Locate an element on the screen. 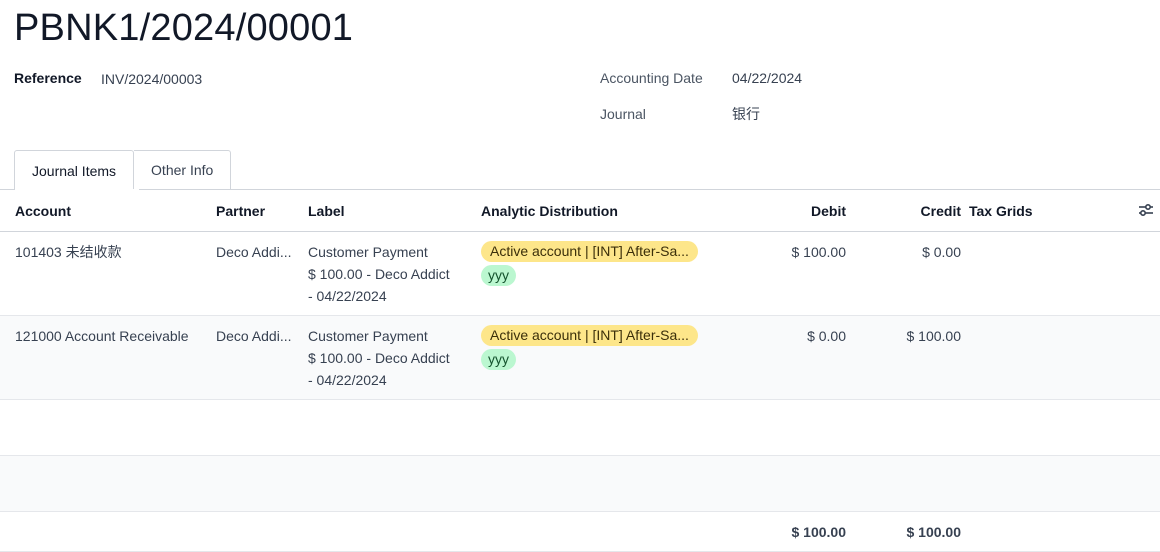 This screenshot has width=1160, height=552. cell-account: 101403 未结收款 is located at coordinates (106, 273).